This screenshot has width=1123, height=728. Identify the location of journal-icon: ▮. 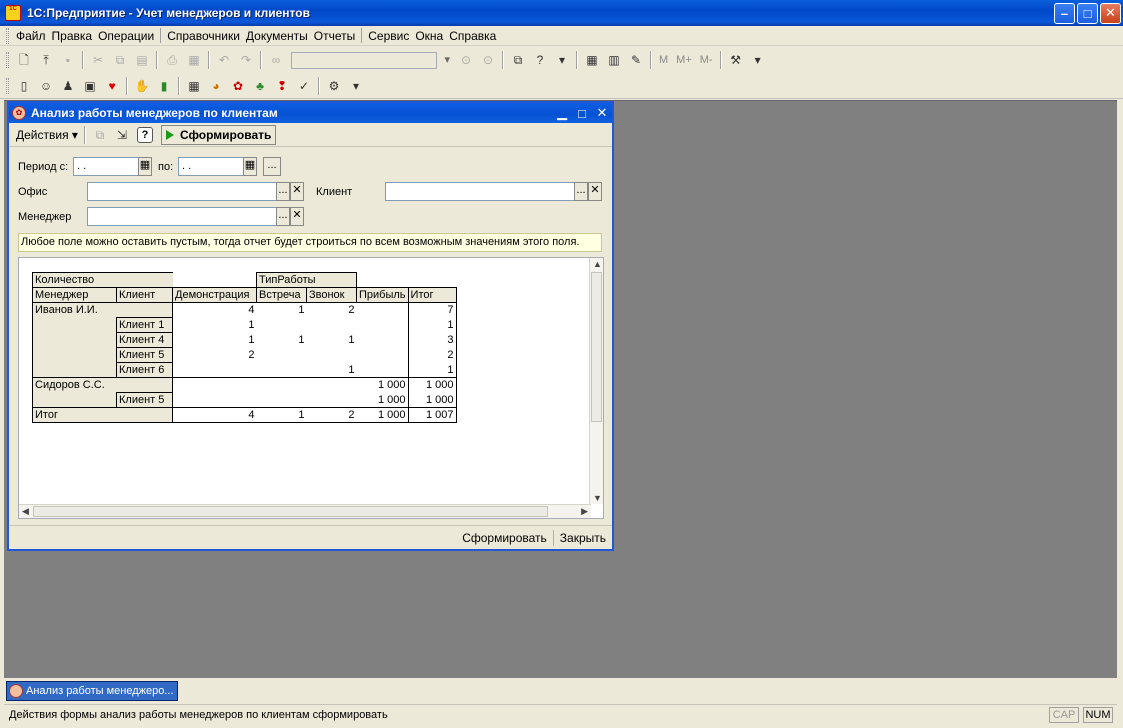
(164, 86).